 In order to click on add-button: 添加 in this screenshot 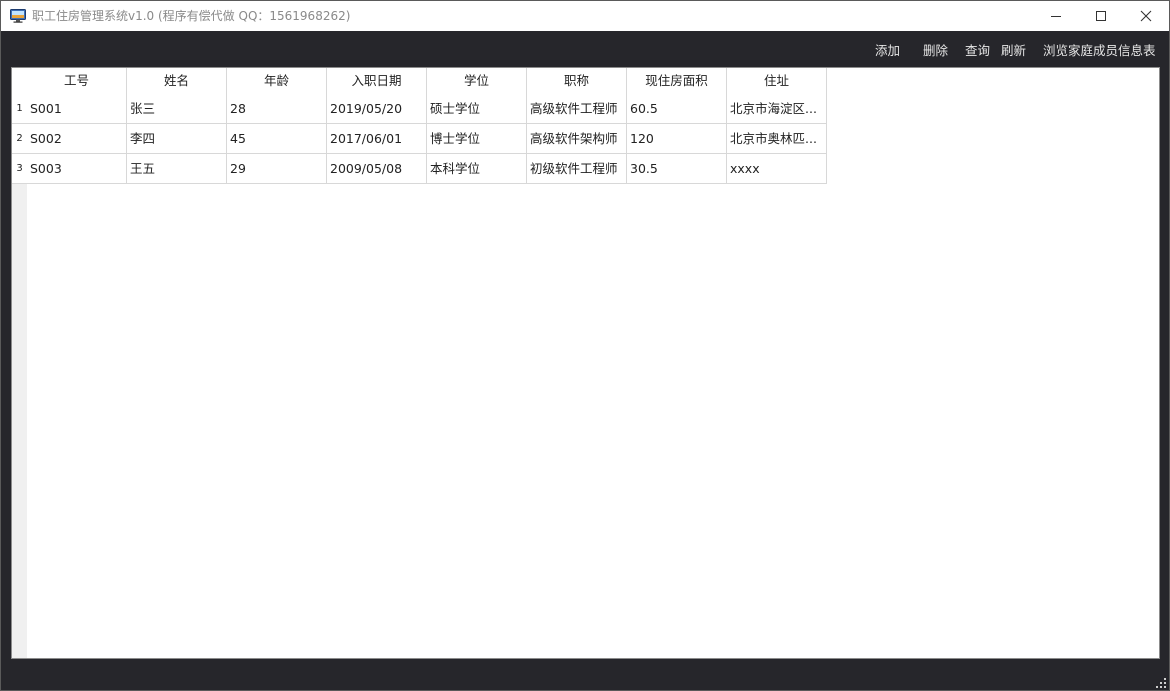, I will do `click(887, 51)`.